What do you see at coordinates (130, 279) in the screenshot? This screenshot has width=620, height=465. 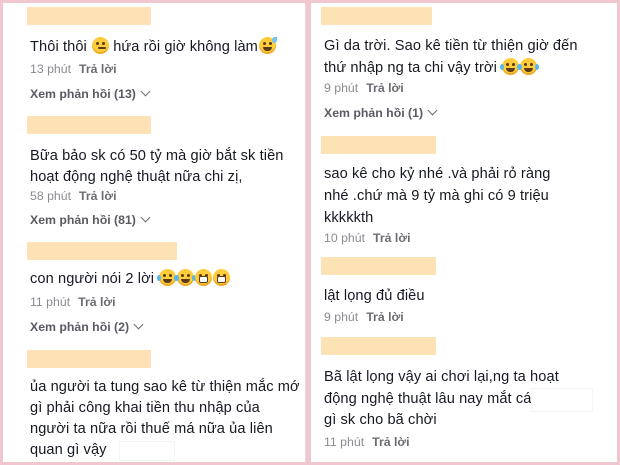 I see `comment-text: con người nói 2 lời` at bounding box center [130, 279].